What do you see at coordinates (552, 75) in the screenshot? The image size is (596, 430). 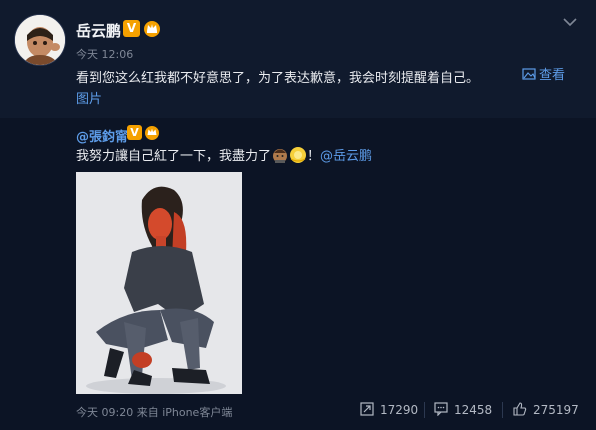 I see `view-link-text: 查看` at bounding box center [552, 75].